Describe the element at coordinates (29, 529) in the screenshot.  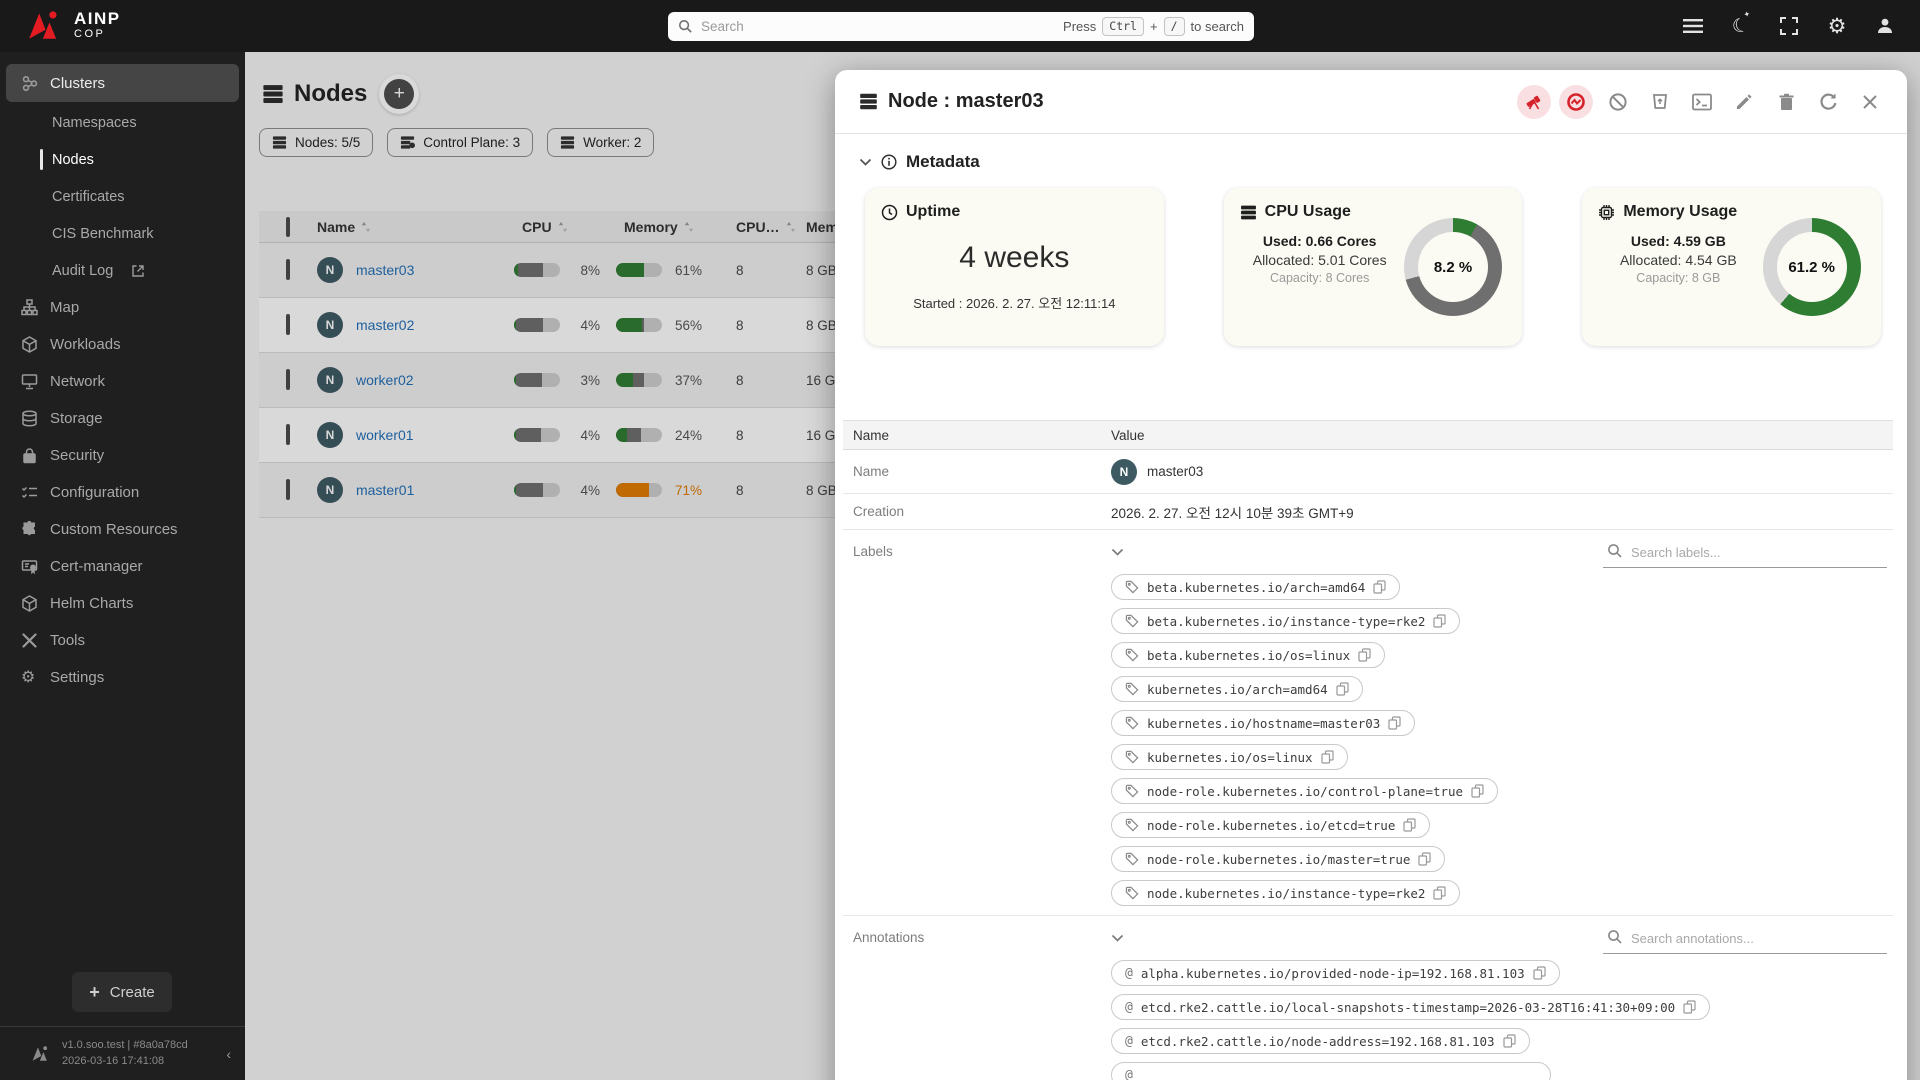
I see `puzzle-icon` at that location.